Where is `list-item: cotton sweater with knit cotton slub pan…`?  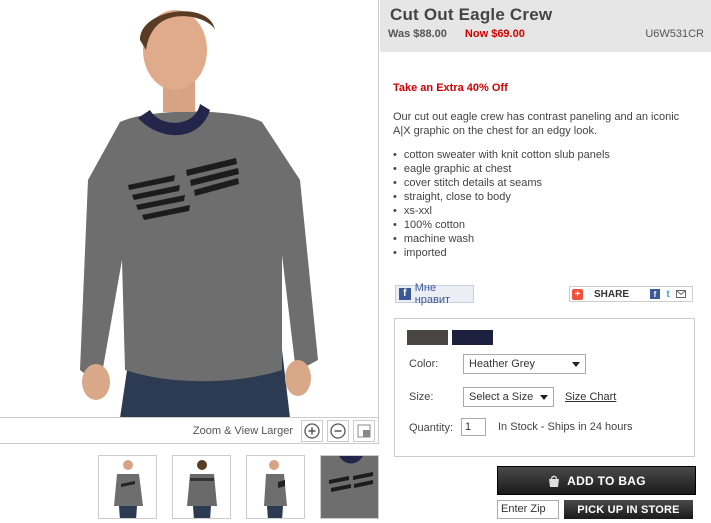 list-item: cotton sweater with knit cotton slub pan… is located at coordinates (501, 155).